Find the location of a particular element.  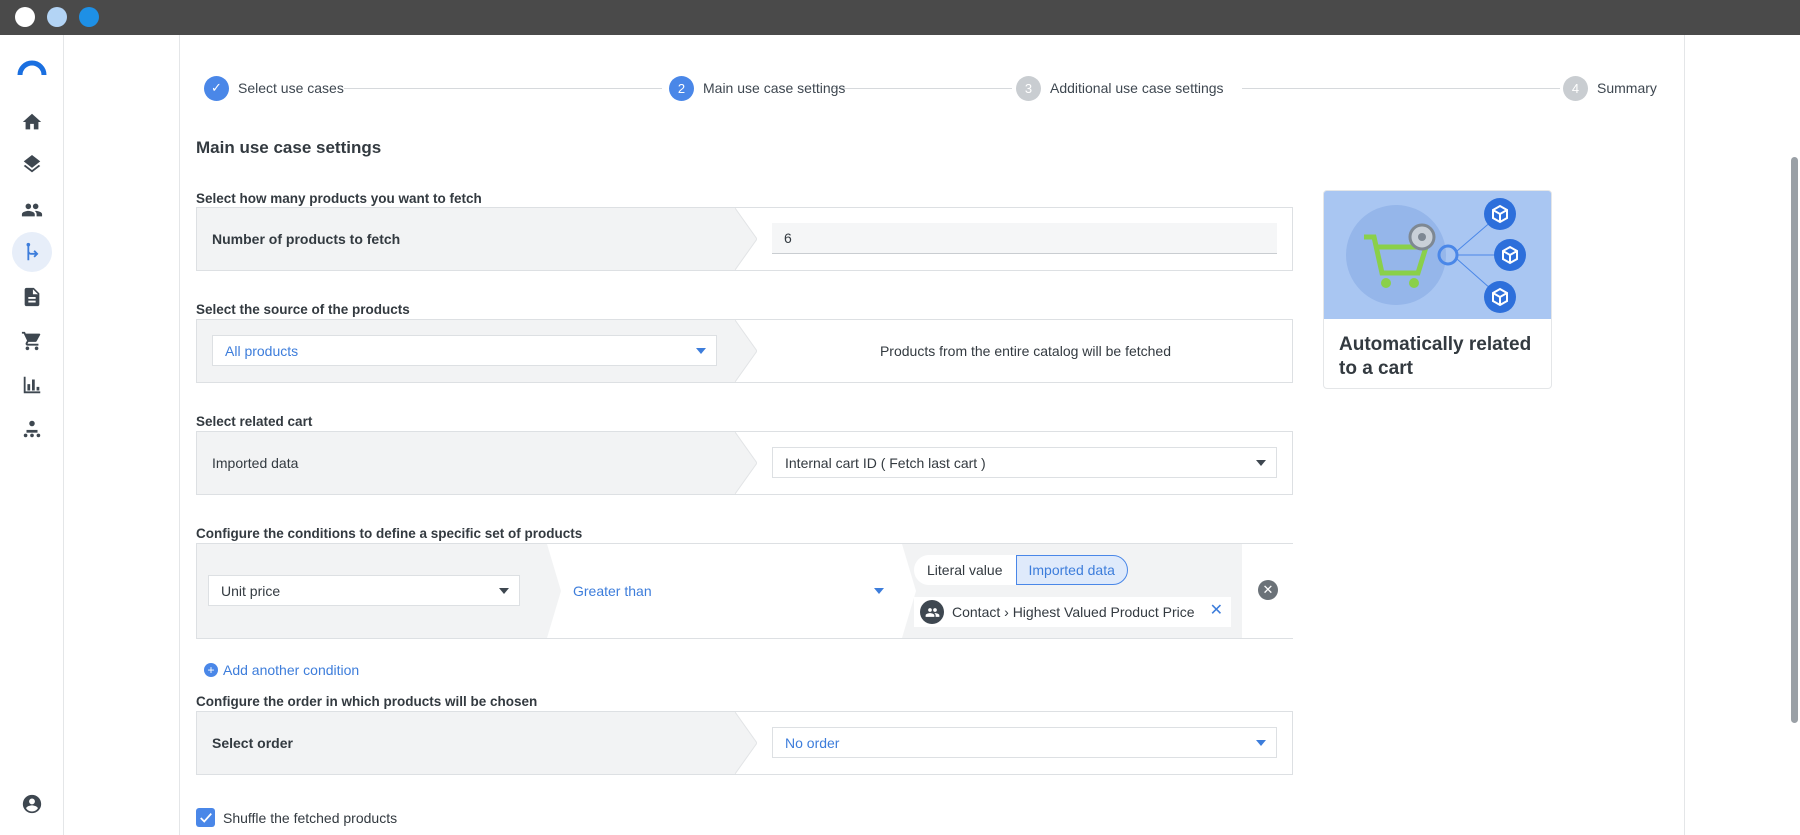

window-minimize-dot is located at coordinates (57, 17).